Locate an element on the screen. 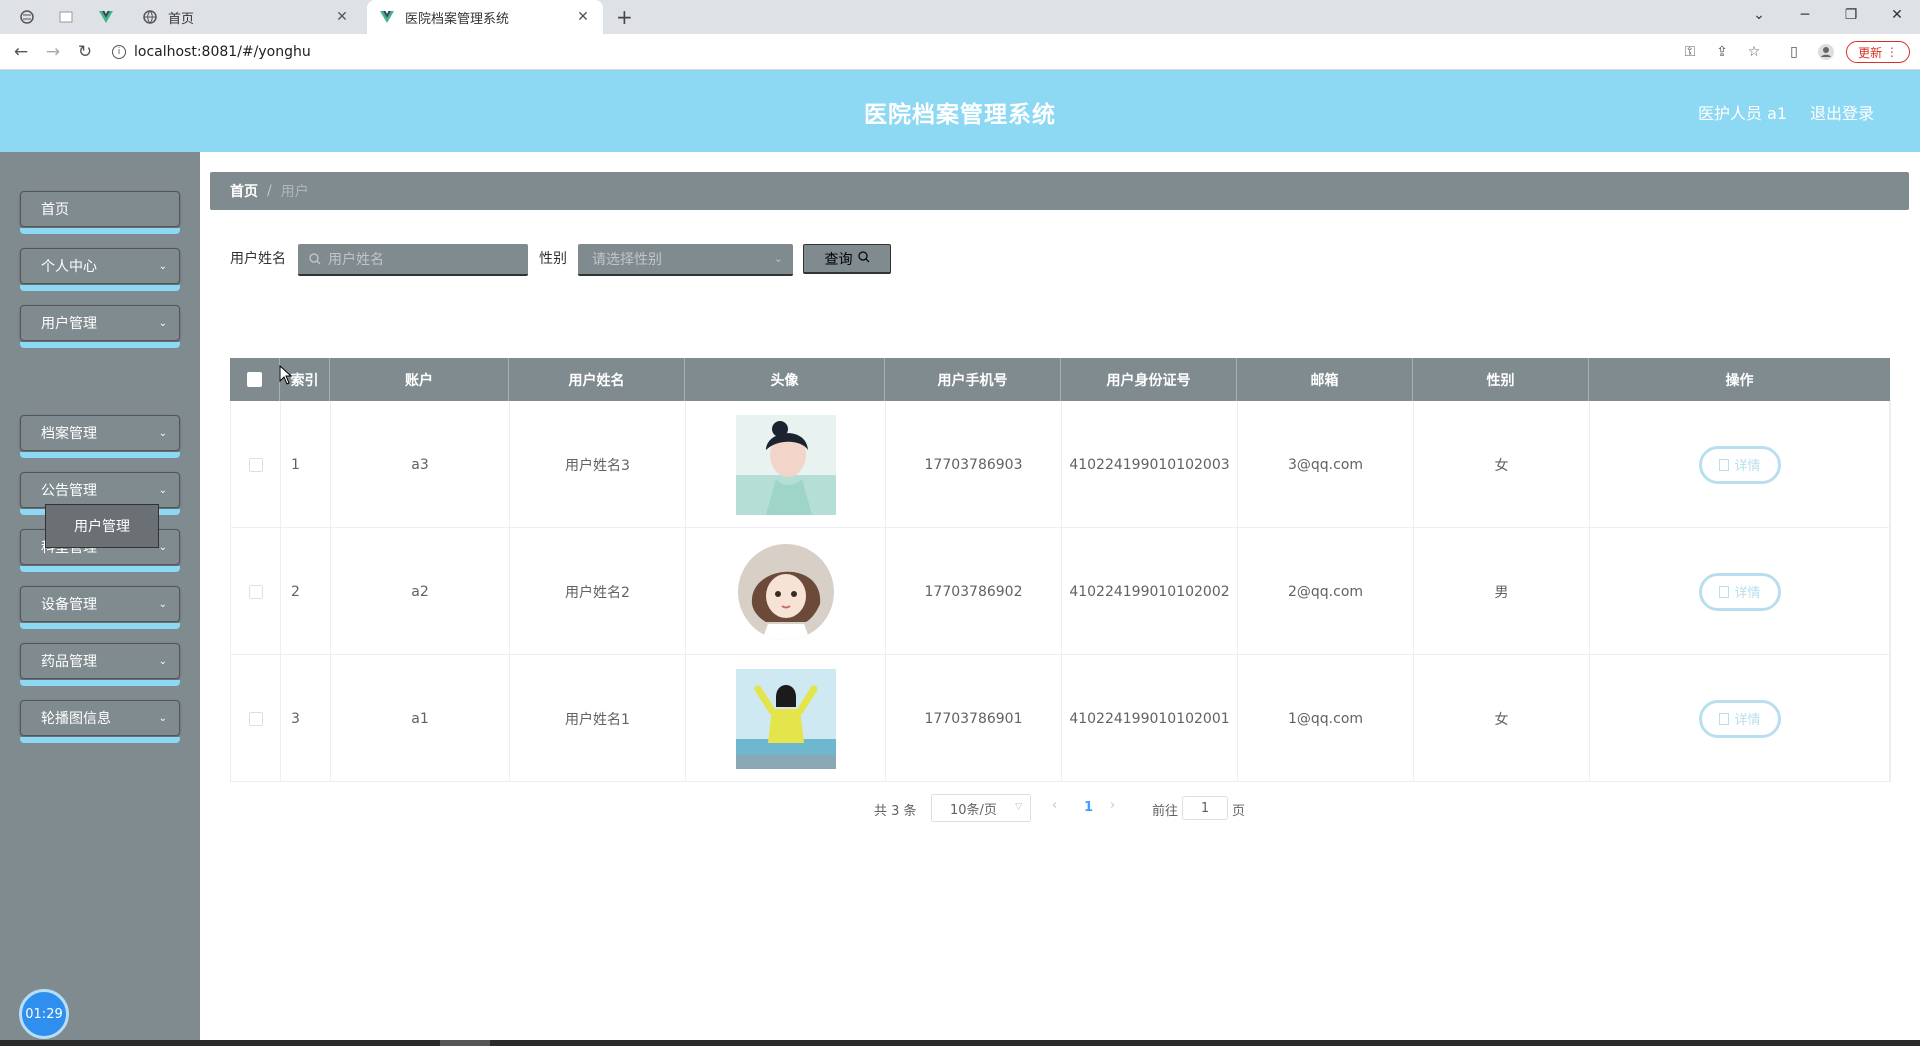  restore-icon: ❐ is located at coordinates (1851, 15).